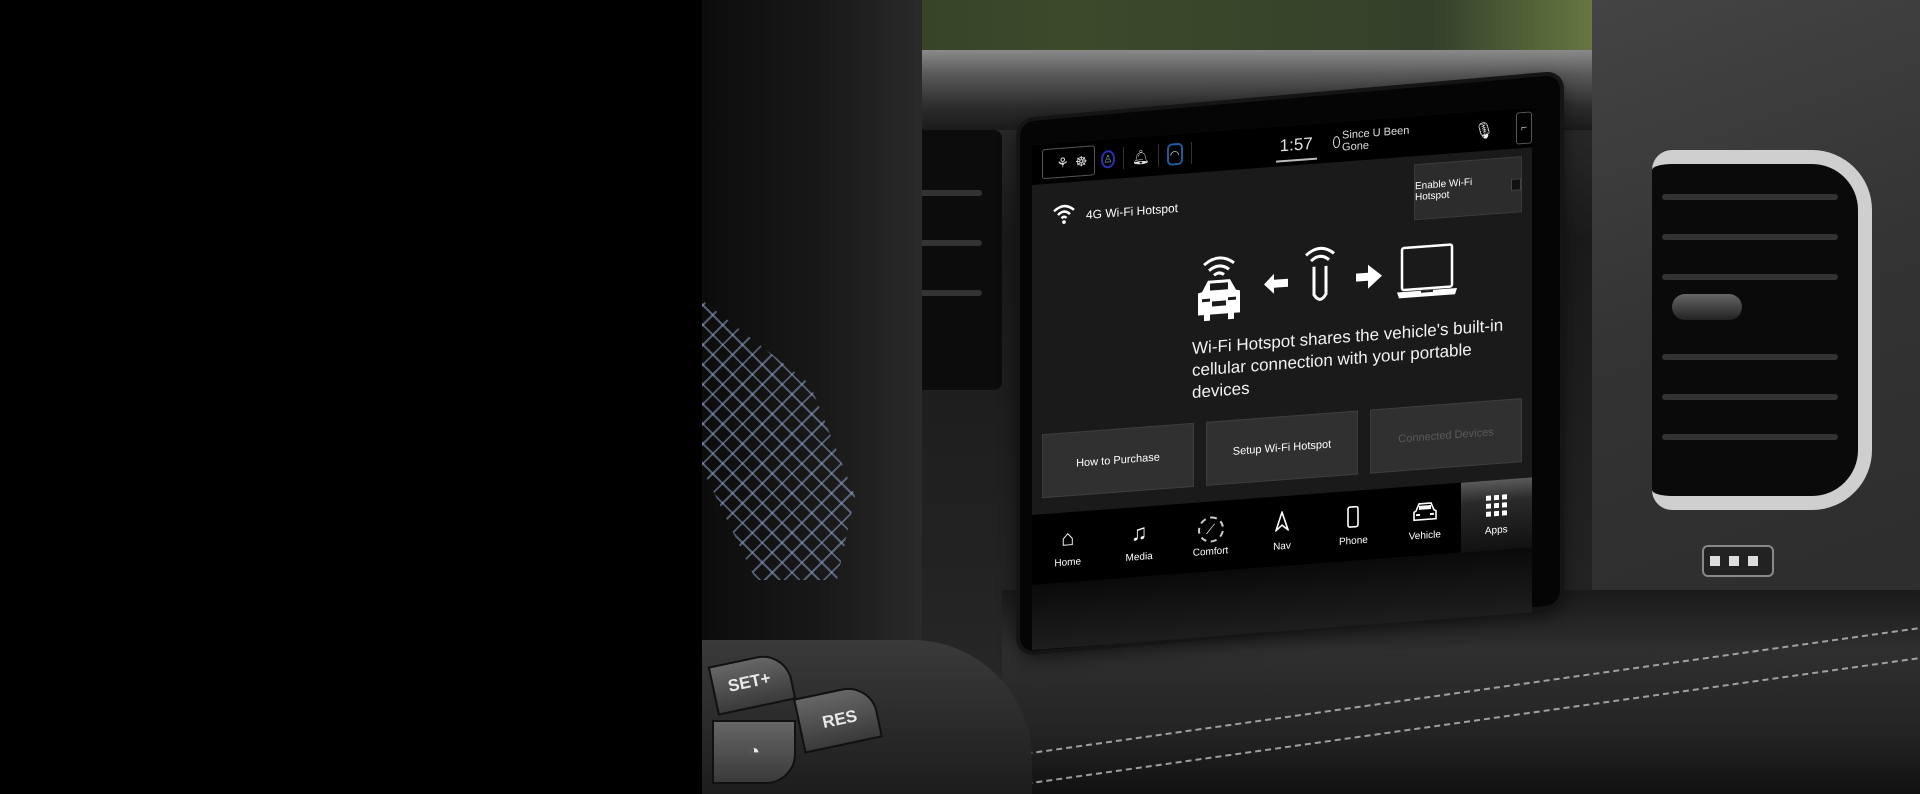 The image size is (1920, 794). I want to click on nav-label: Apps, so click(1496, 530).